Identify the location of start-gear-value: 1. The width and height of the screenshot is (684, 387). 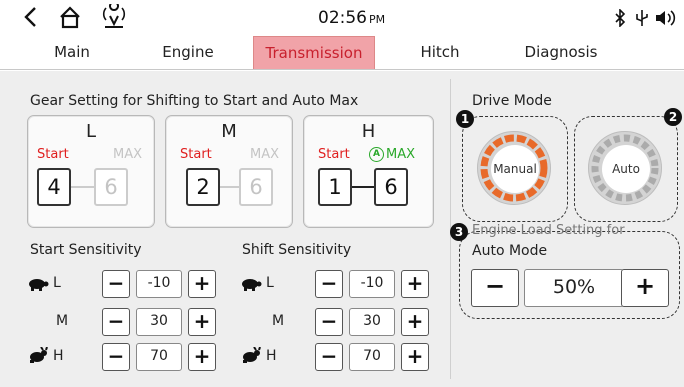
(335, 187).